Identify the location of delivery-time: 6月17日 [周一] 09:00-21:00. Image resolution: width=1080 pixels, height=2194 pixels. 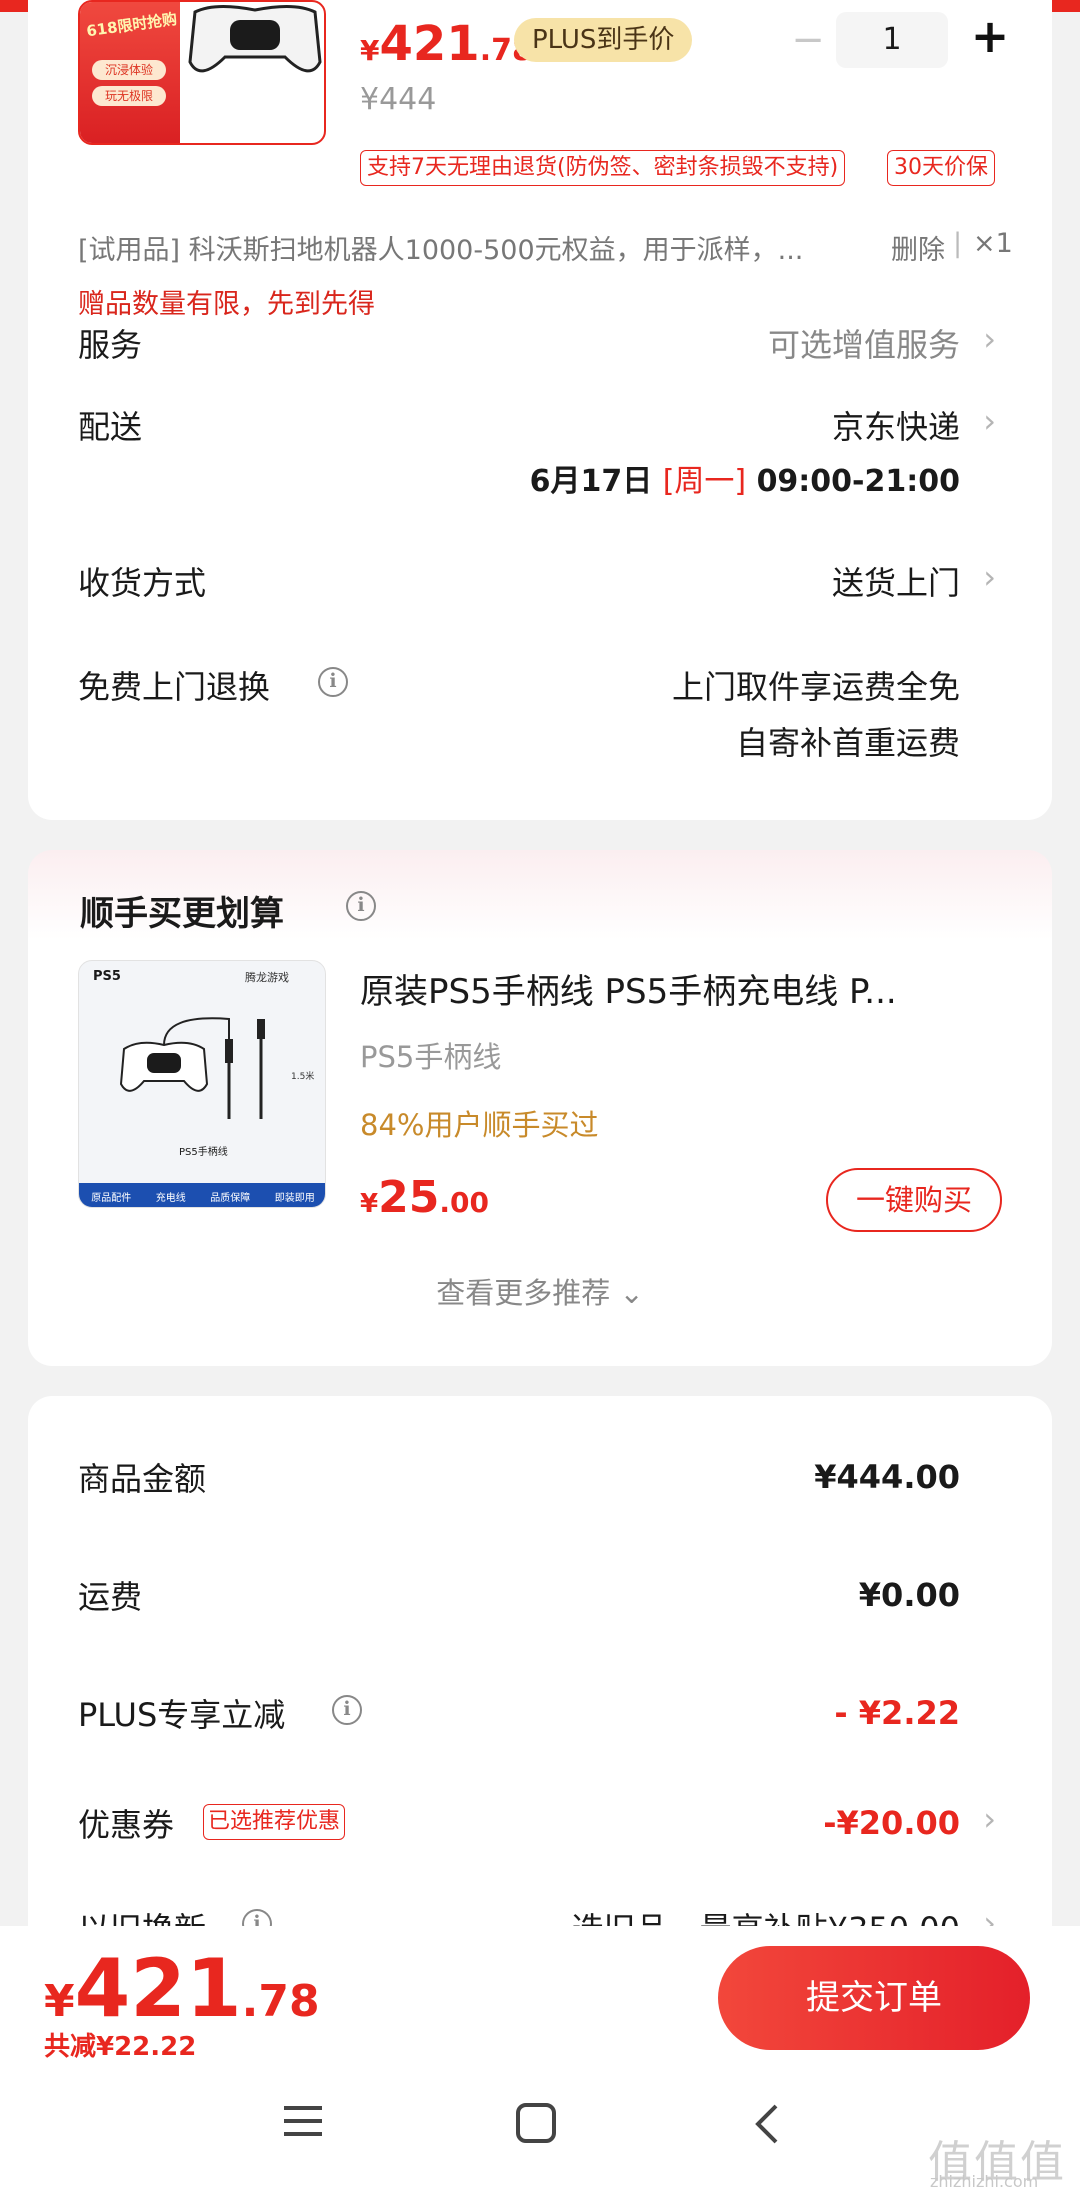
(745, 478).